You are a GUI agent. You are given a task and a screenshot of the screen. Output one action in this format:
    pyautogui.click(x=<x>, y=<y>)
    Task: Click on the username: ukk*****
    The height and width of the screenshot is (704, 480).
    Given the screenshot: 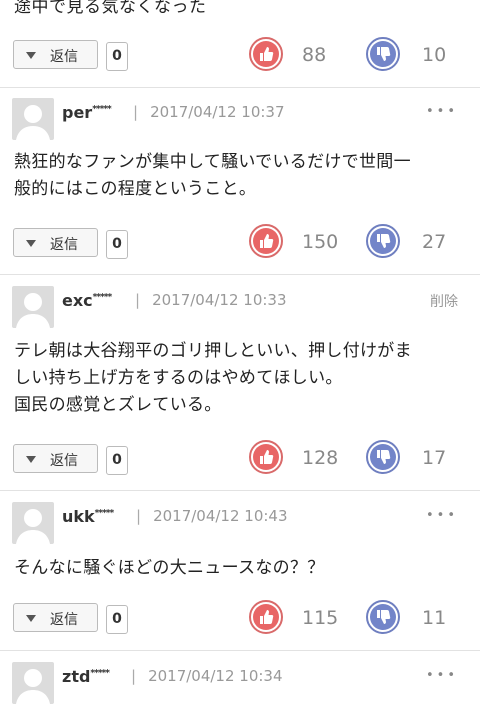 What is the action you would take?
    pyautogui.click(x=88, y=516)
    